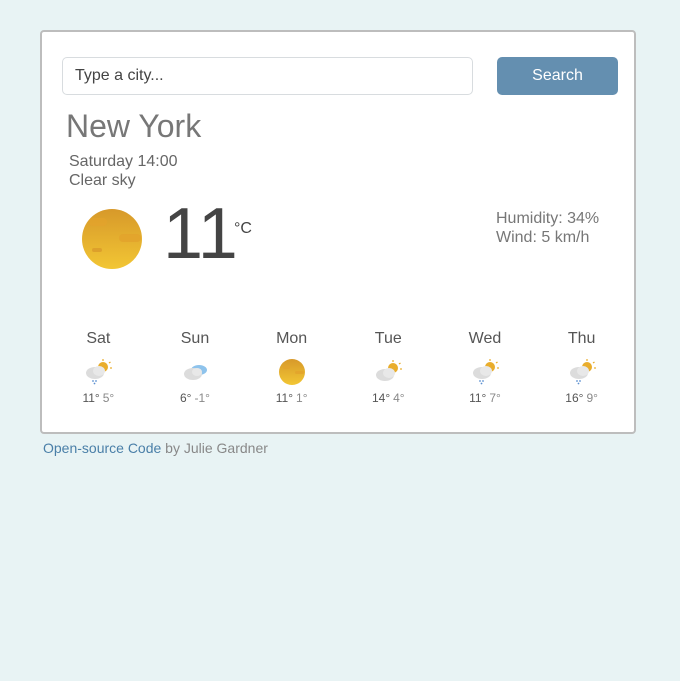 This screenshot has height=681, width=680. Describe the element at coordinates (243, 229) in the screenshot. I see `temperature-unit: °C` at that location.